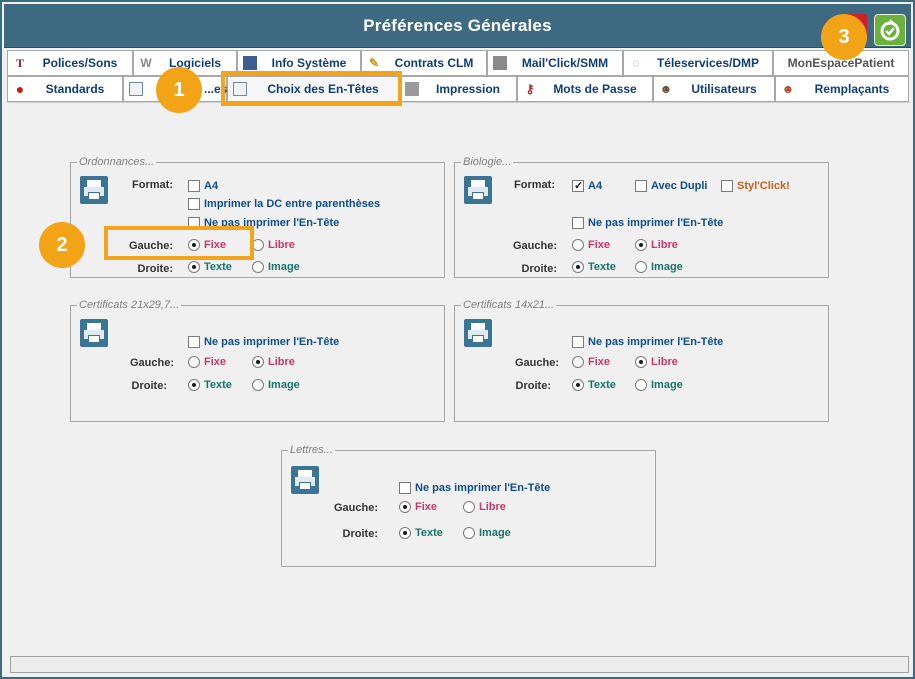  I want to click on checkbox-label: Avec Dupli, so click(679, 186).